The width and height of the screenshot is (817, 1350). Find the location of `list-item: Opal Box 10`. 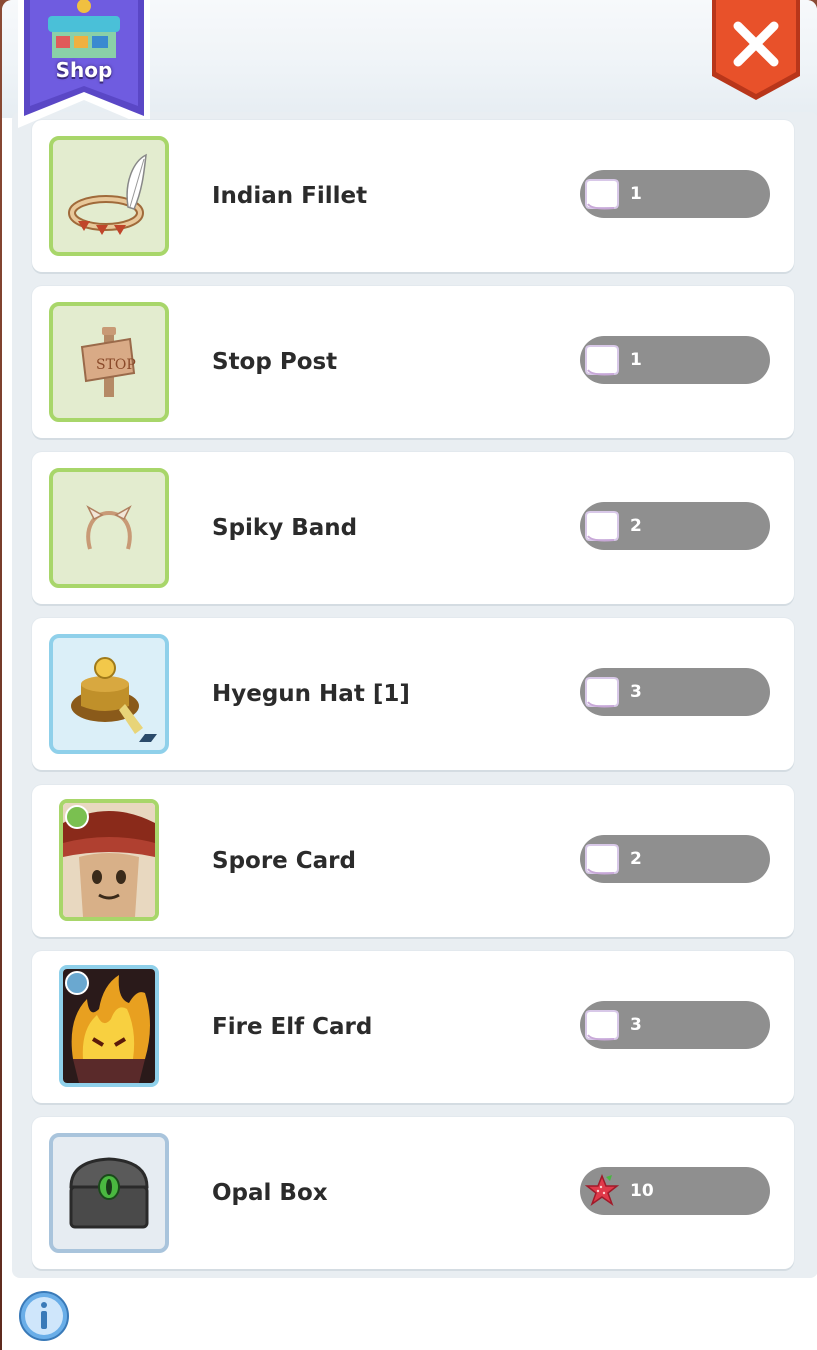

list-item: Opal Box 10 is located at coordinates (413, 1193).